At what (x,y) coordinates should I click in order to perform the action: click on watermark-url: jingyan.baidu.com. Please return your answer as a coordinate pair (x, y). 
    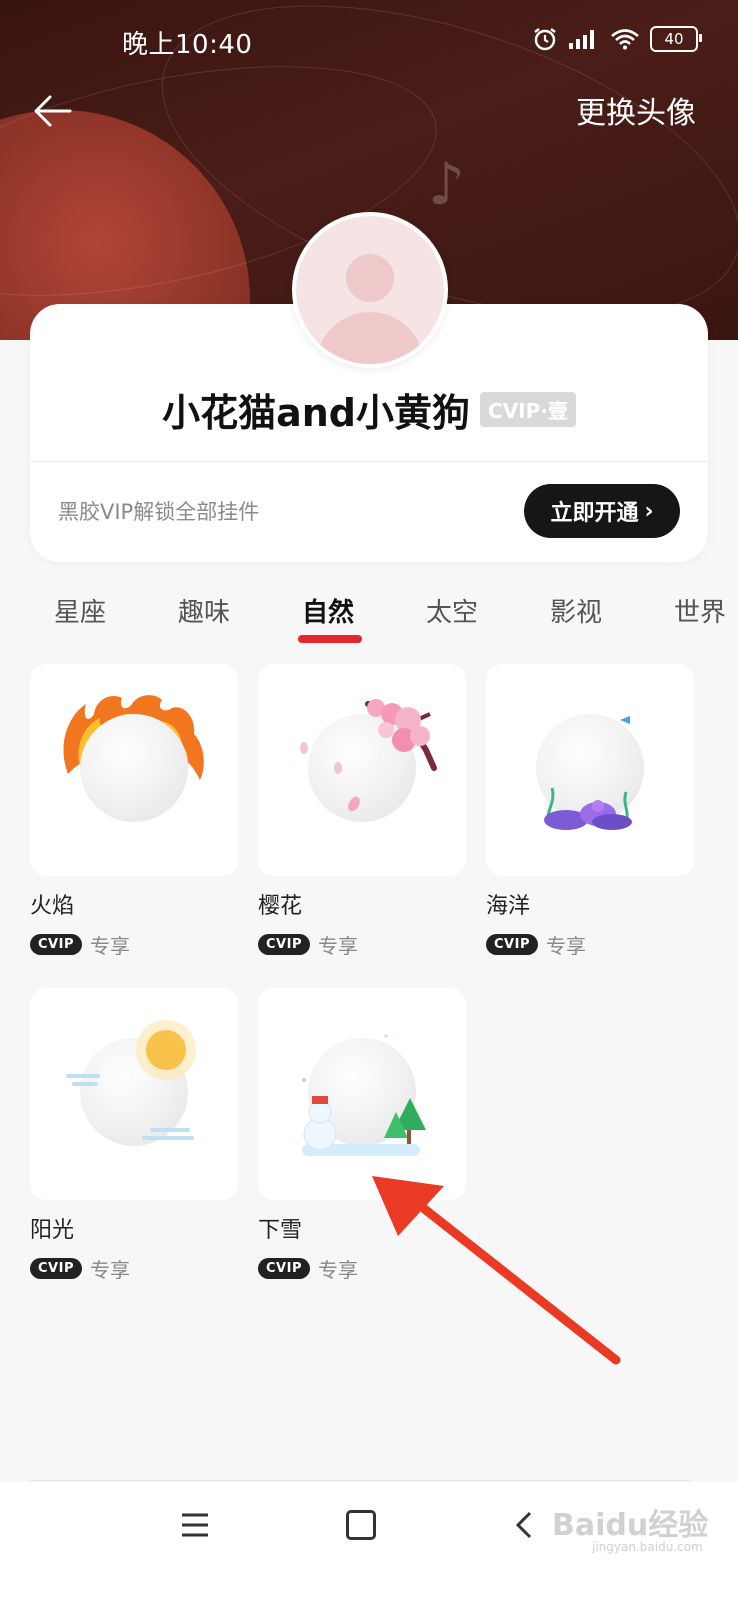
    Looking at the image, I should click on (647, 1547).